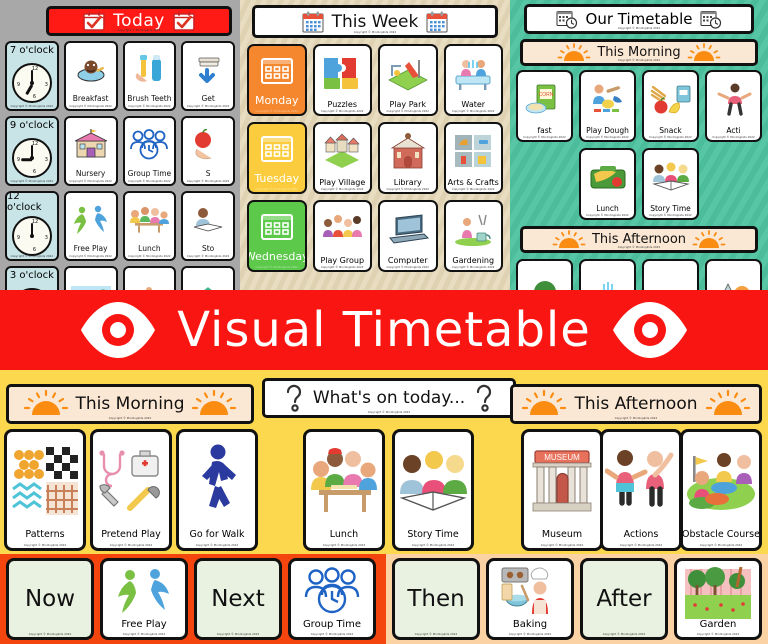  I want to click on activity-card-snack-afternoon, so click(670, 274).